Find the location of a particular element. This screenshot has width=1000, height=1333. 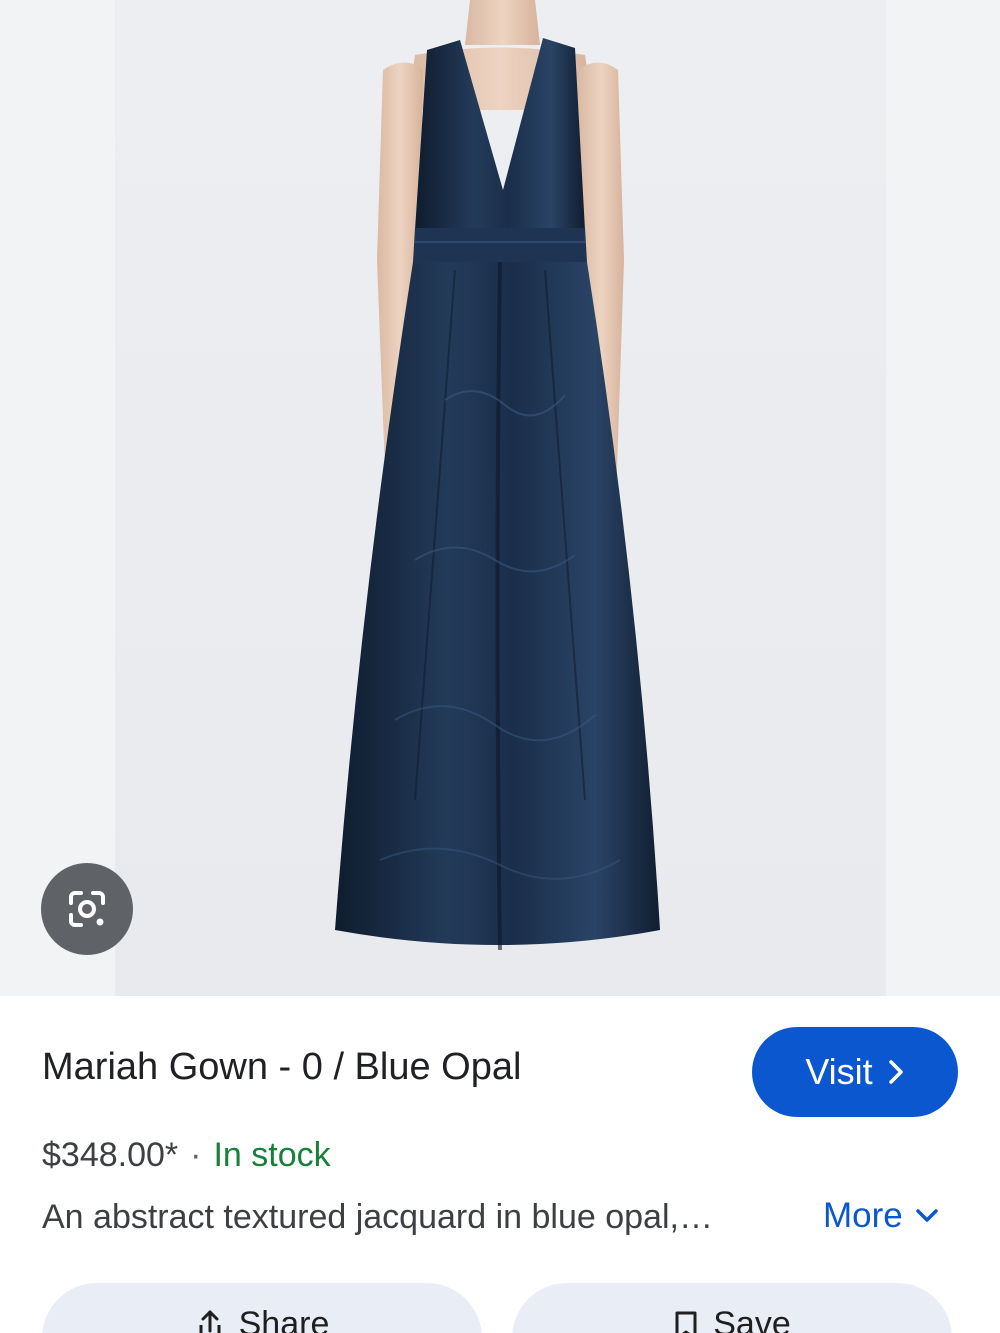

stock-status: In stock is located at coordinates (272, 1155).